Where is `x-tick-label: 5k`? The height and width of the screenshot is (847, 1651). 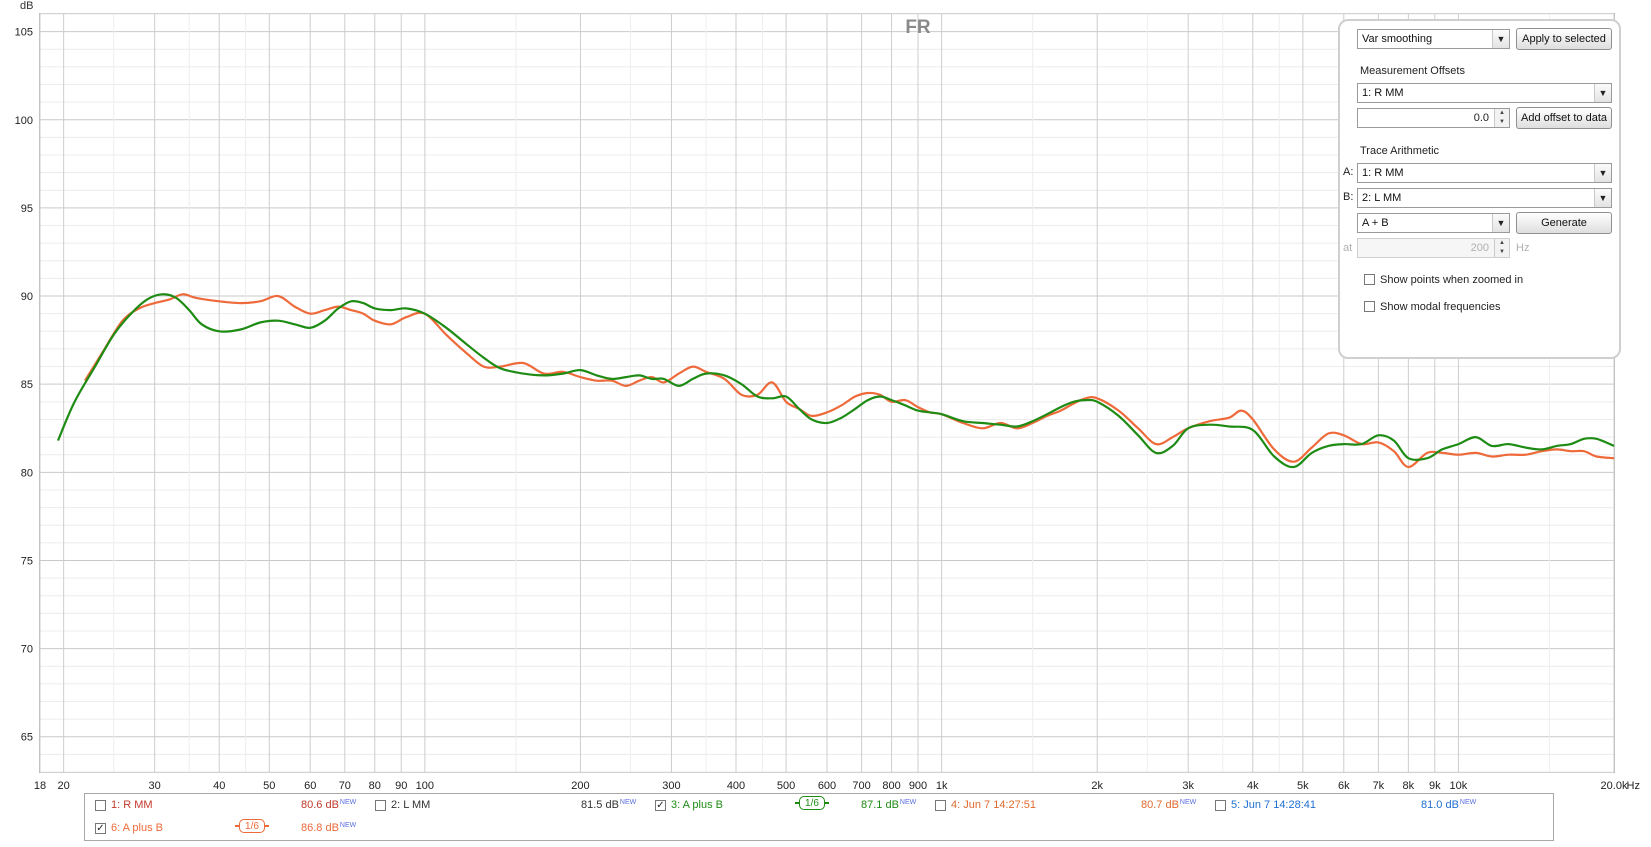
x-tick-label: 5k is located at coordinates (1303, 785).